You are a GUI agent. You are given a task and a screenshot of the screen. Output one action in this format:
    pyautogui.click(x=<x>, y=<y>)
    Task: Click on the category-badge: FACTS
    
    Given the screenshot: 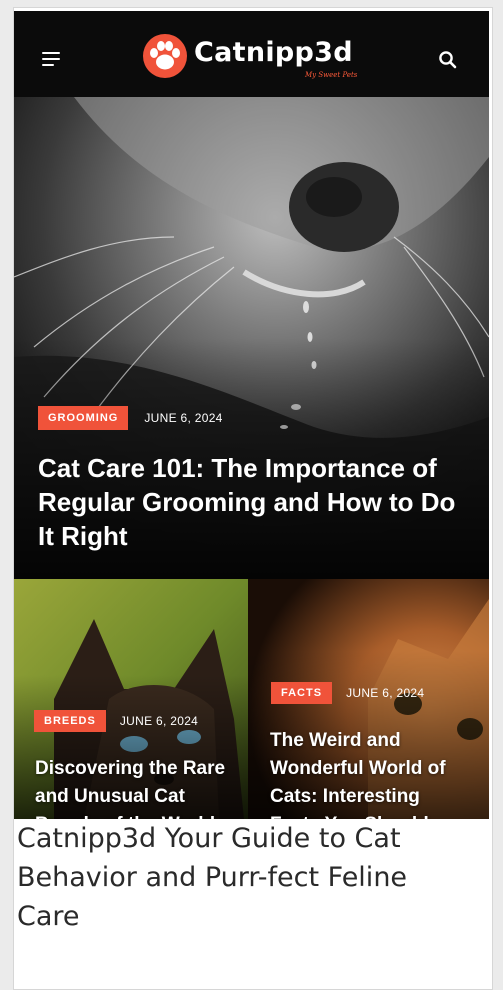 What is the action you would take?
    pyautogui.click(x=302, y=693)
    